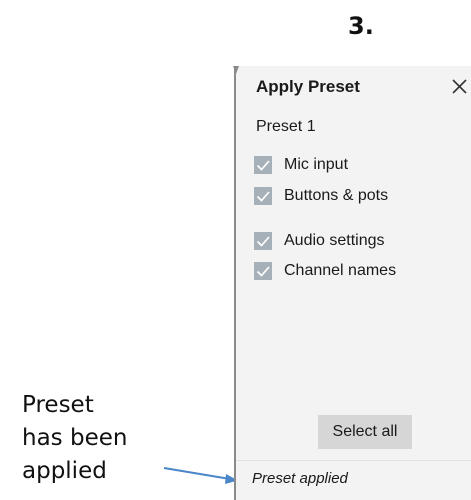  I want to click on option-label: Buttons & pots, so click(336, 195).